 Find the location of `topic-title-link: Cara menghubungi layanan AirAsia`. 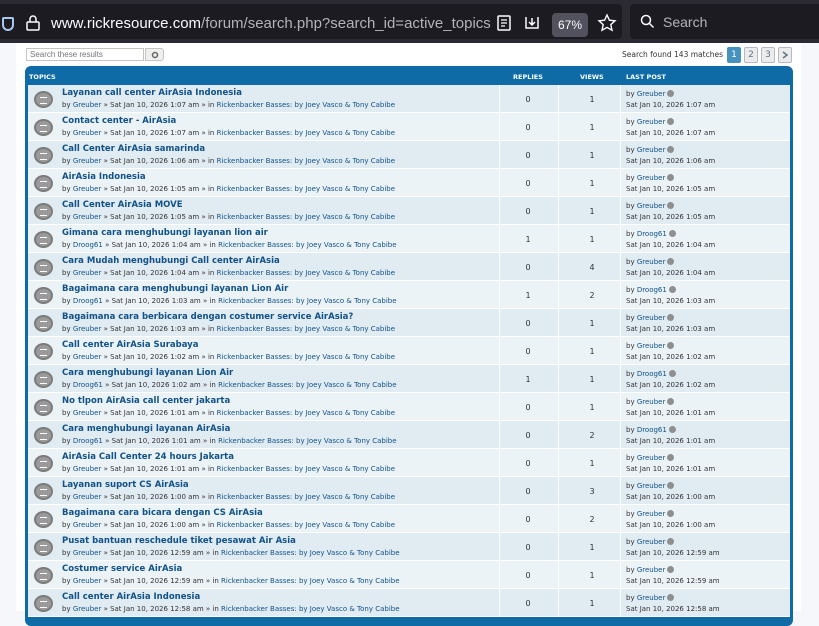

topic-title-link: Cara menghubungi layanan AirAsia is located at coordinates (146, 429).